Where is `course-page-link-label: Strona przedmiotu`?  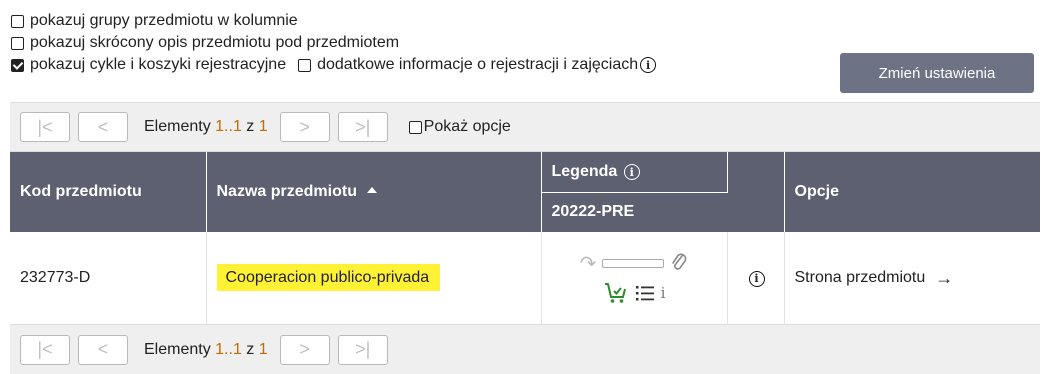
course-page-link-label: Strona przedmiotu is located at coordinates (860, 278).